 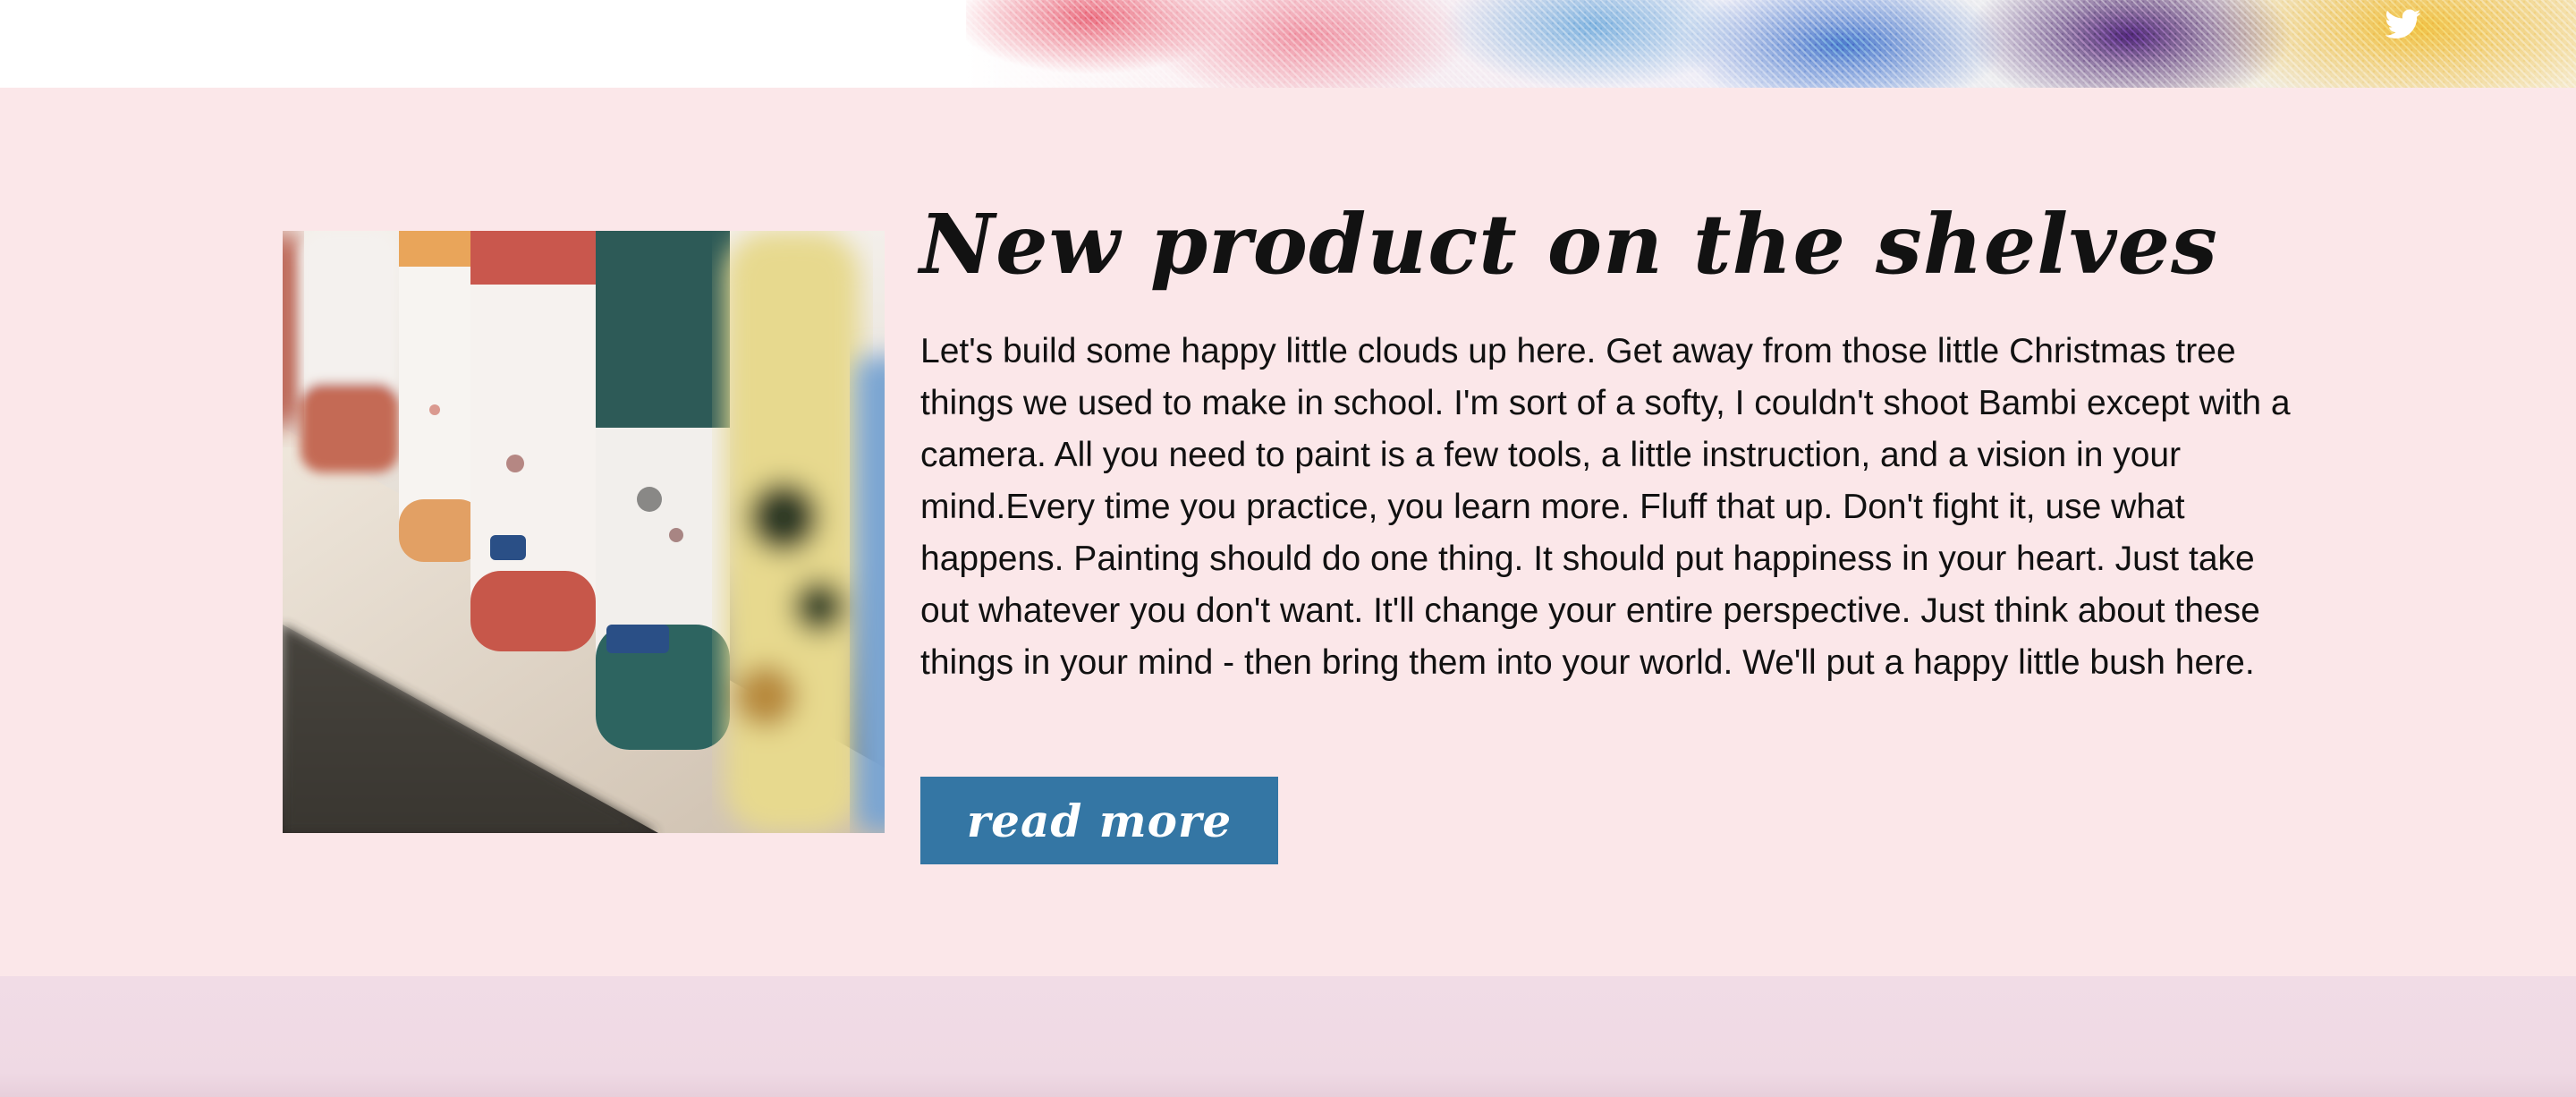 What do you see at coordinates (1568, 244) in the screenshot?
I see `feature-title: New product on the shelves` at bounding box center [1568, 244].